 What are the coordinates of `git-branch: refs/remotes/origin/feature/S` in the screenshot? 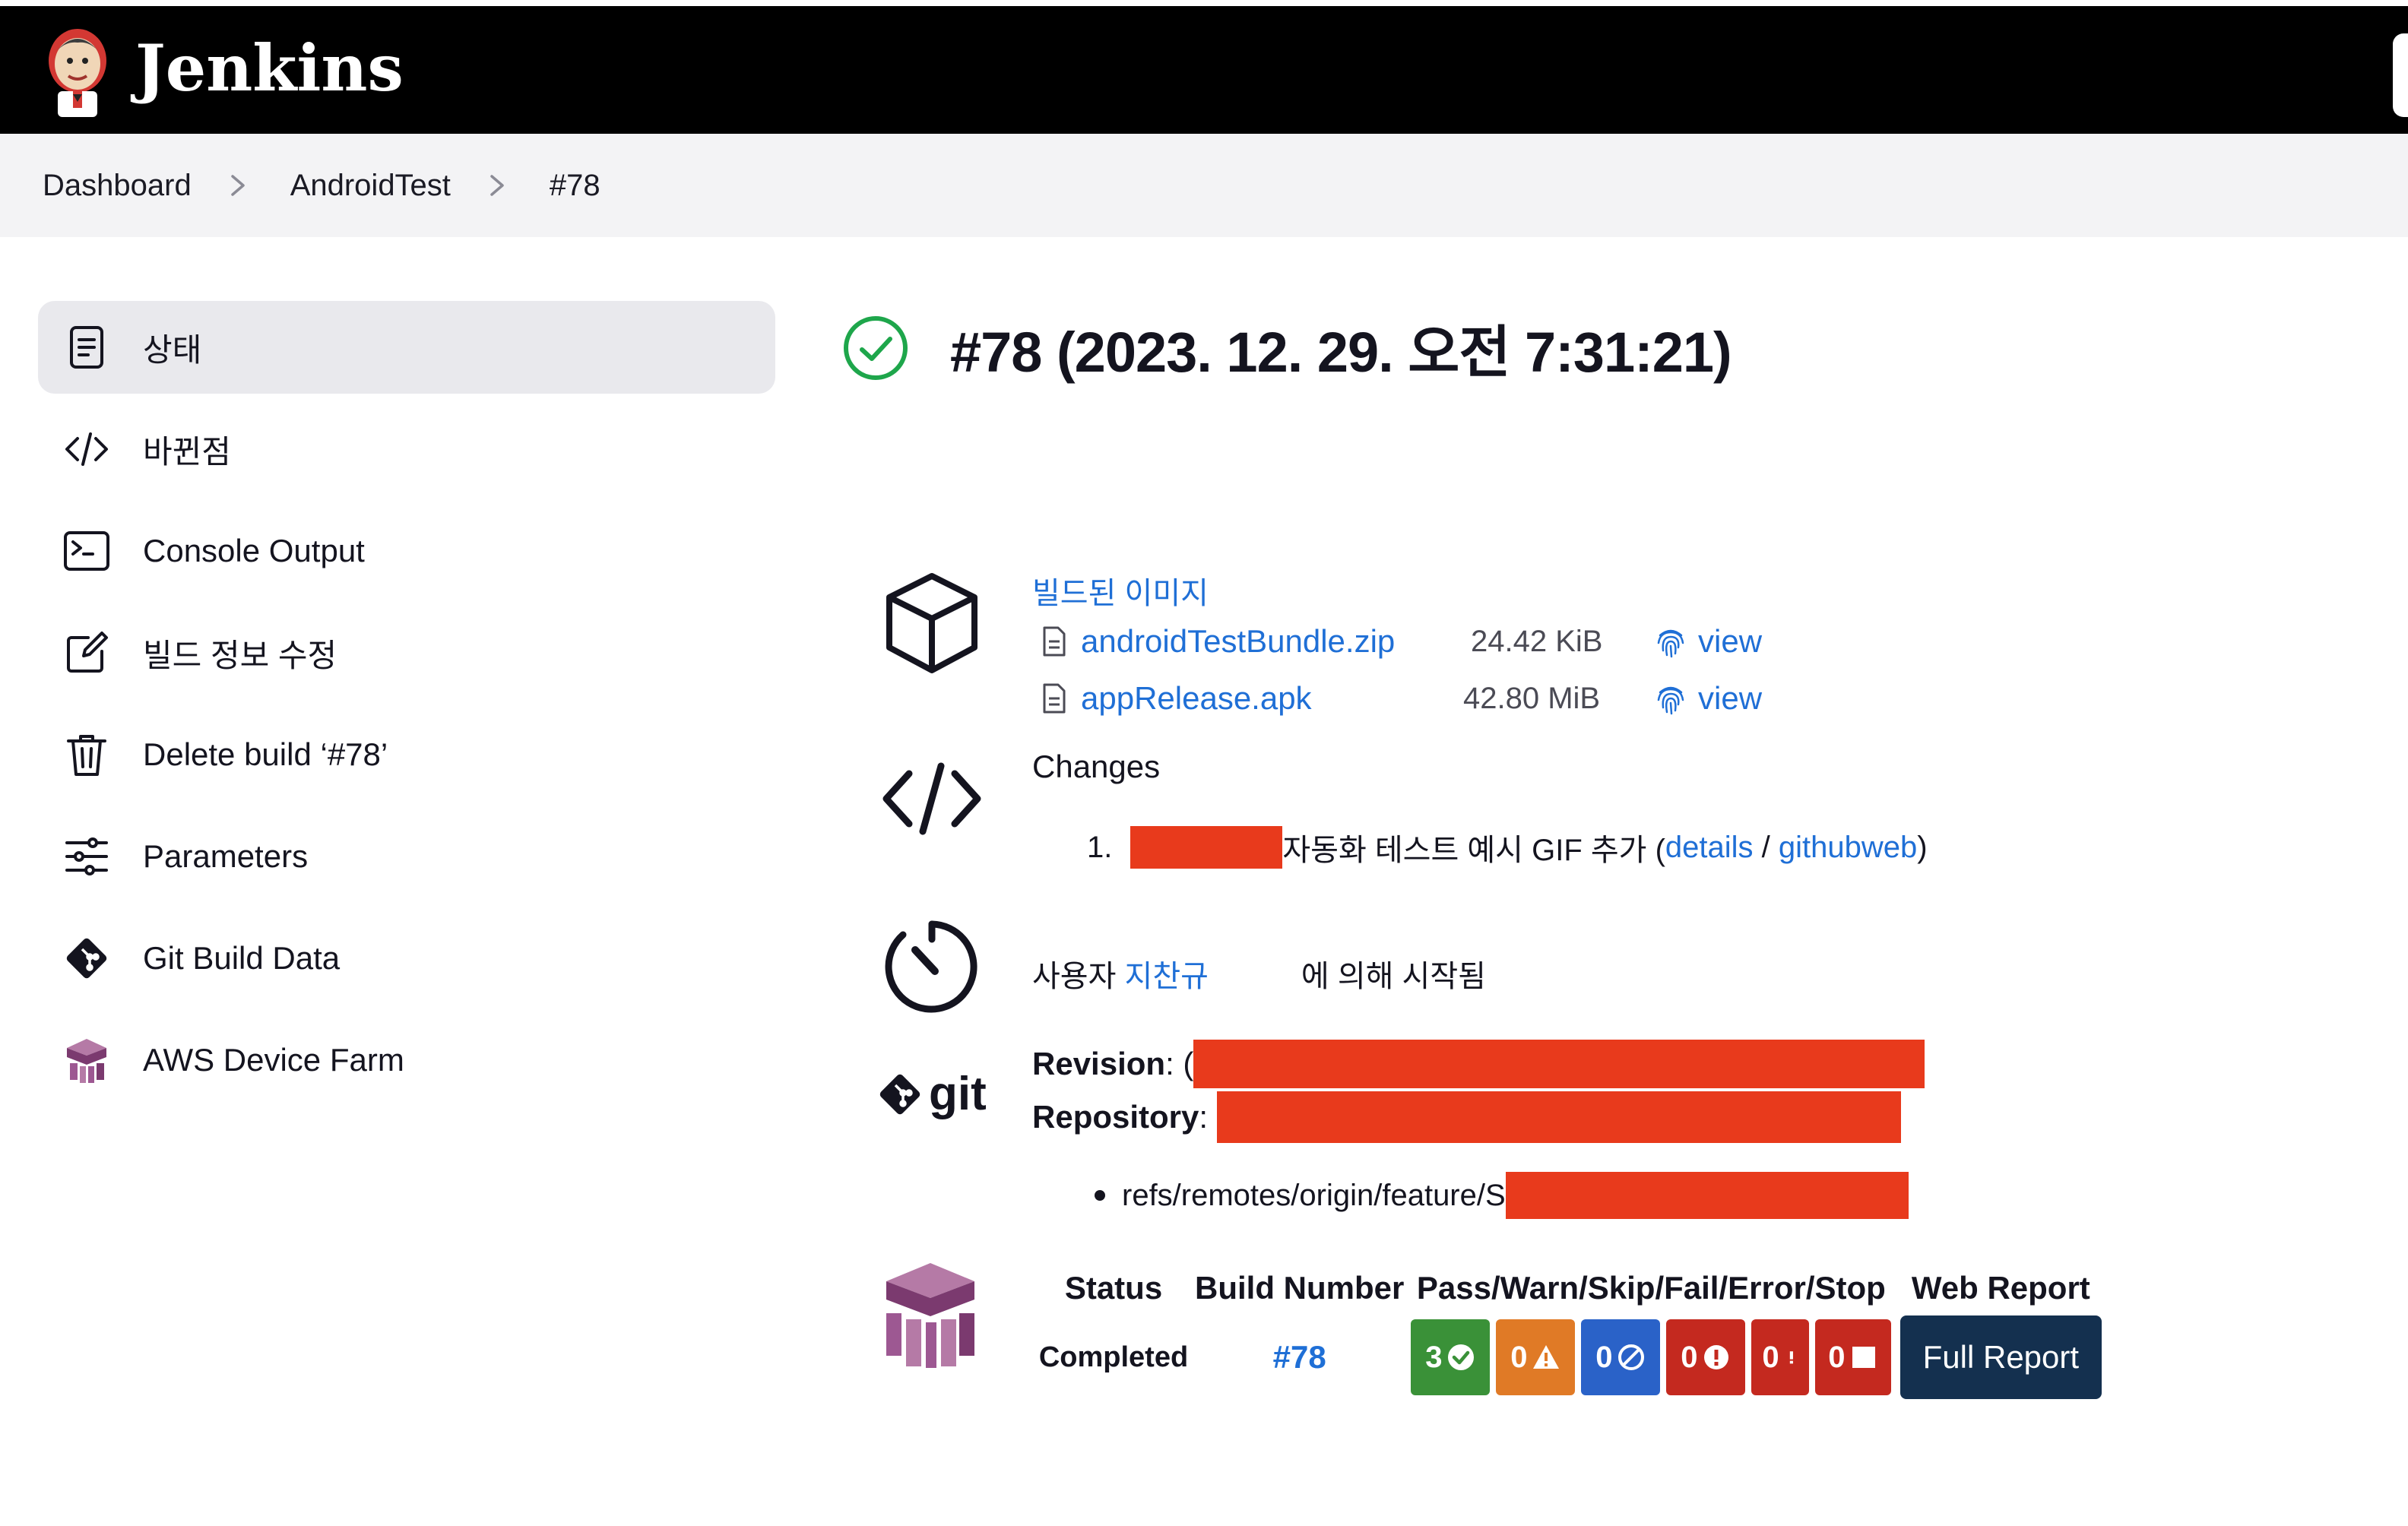 It's located at (1502, 1195).